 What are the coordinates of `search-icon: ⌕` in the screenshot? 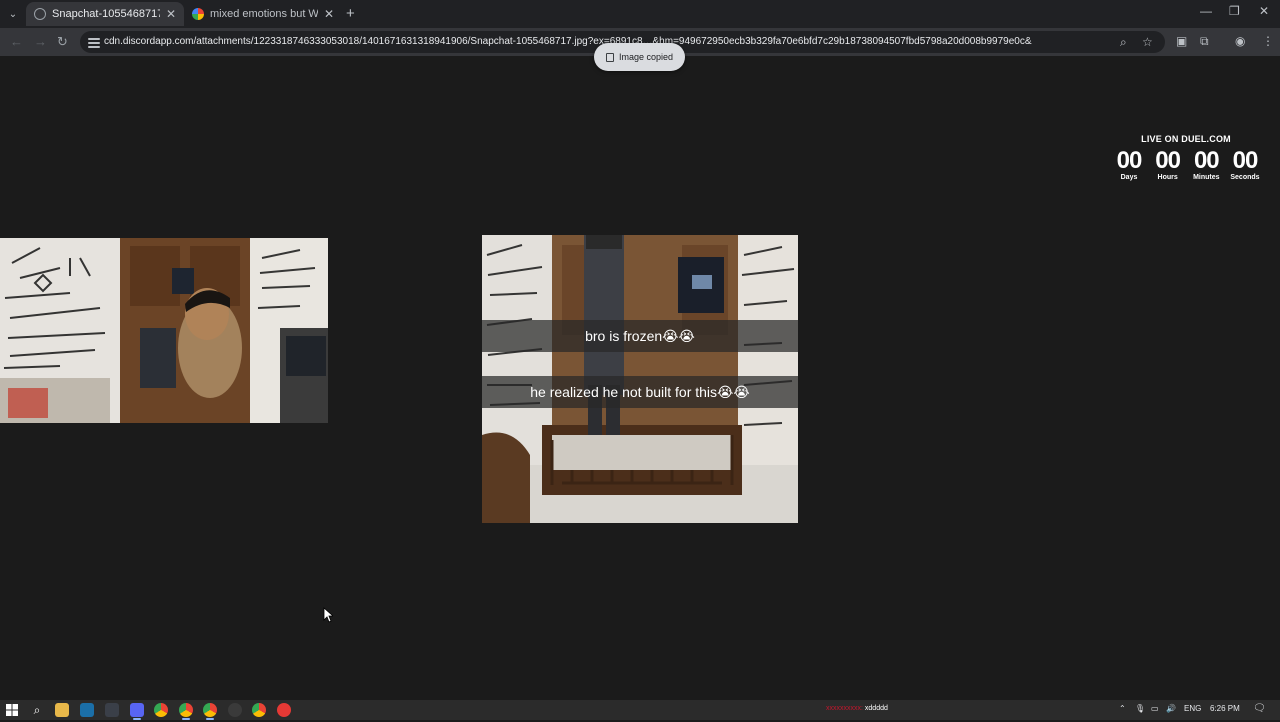 It's located at (37, 710).